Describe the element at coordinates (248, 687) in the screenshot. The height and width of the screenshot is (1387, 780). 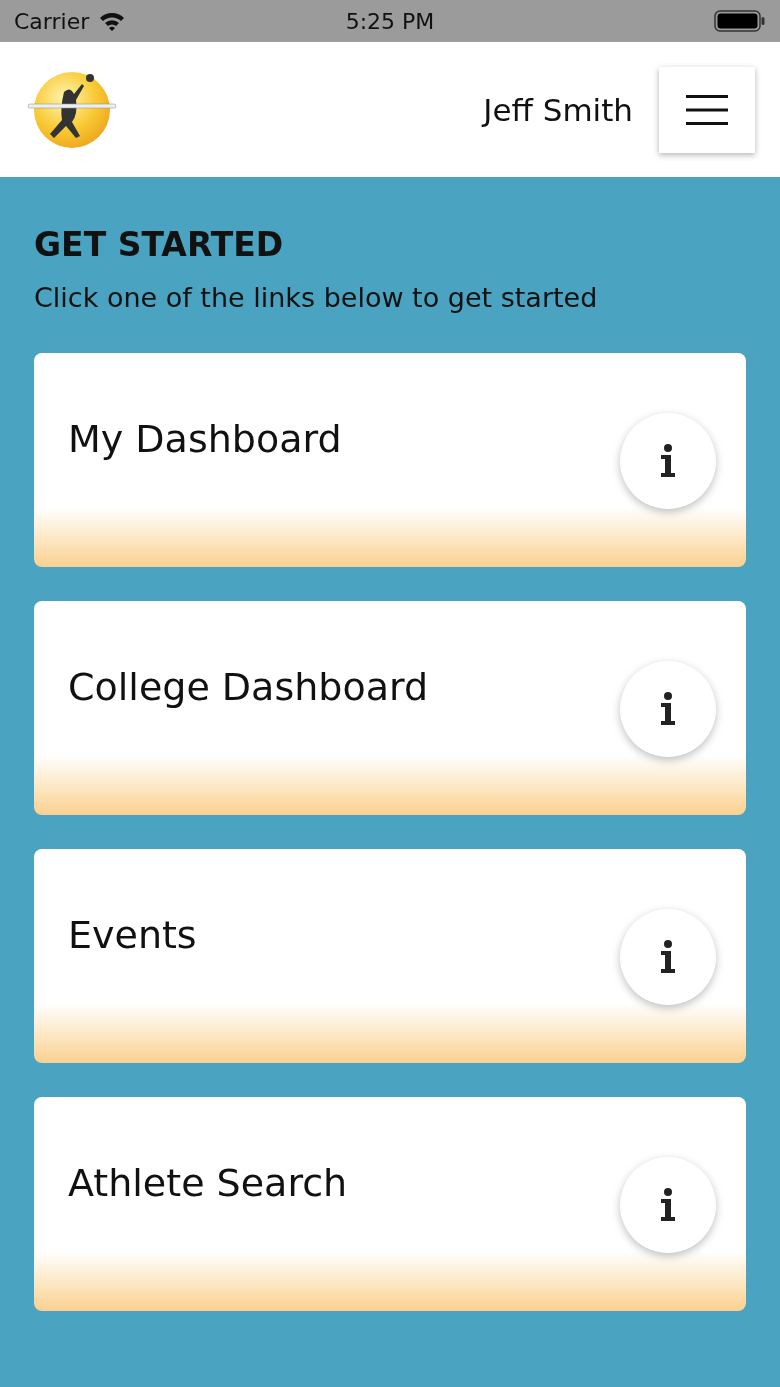
I see `card-title: College Dashboard` at that location.